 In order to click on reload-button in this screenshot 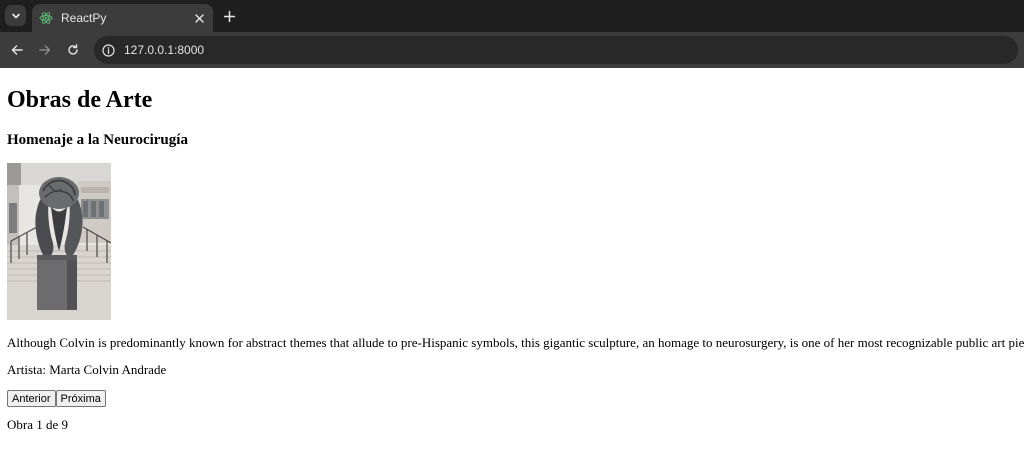, I will do `click(73, 50)`.